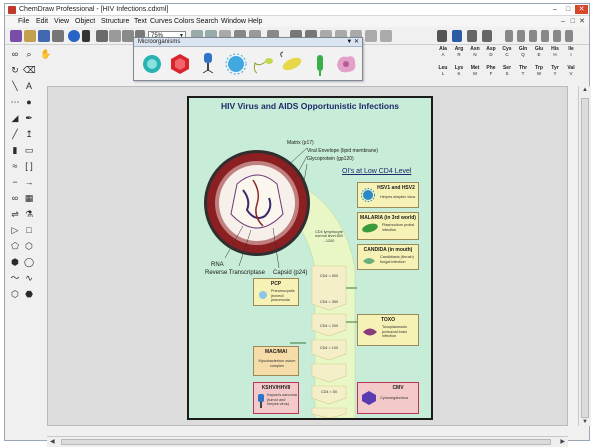 This screenshot has height=448, width=594. Describe the element at coordinates (44, 36) in the screenshot. I see `save-icon` at that location.